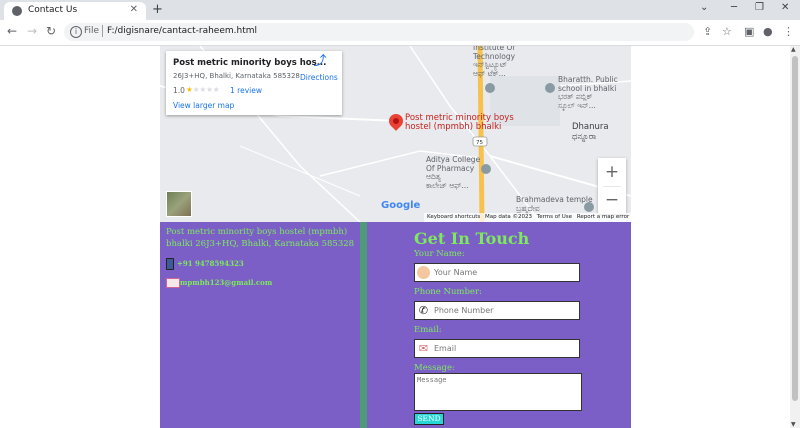  I want to click on tab-bar: Contact Us ✕ + ⌄ ─ ❐ ✕, so click(400, 10).